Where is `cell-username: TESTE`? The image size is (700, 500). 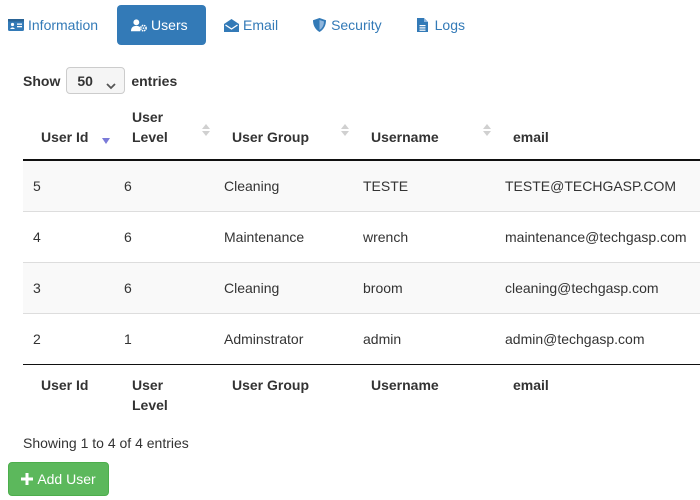 cell-username: TESTE is located at coordinates (424, 185).